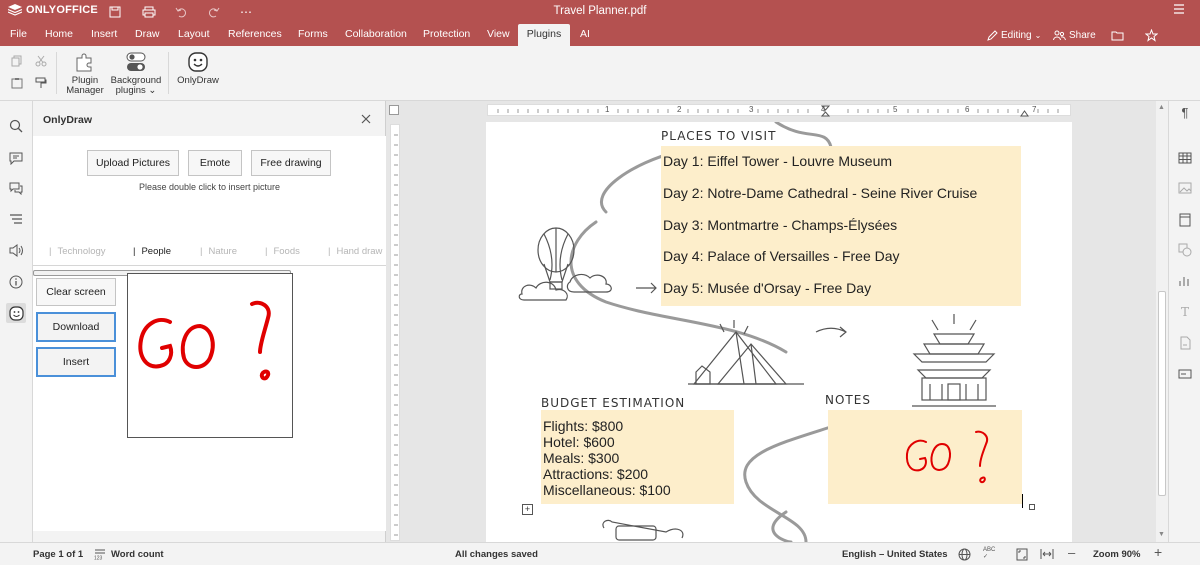 Image resolution: width=1200 pixels, height=565 pixels. Describe the element at coordinates (16, 158) in the screenshot. I see `comments-icon` at that location.